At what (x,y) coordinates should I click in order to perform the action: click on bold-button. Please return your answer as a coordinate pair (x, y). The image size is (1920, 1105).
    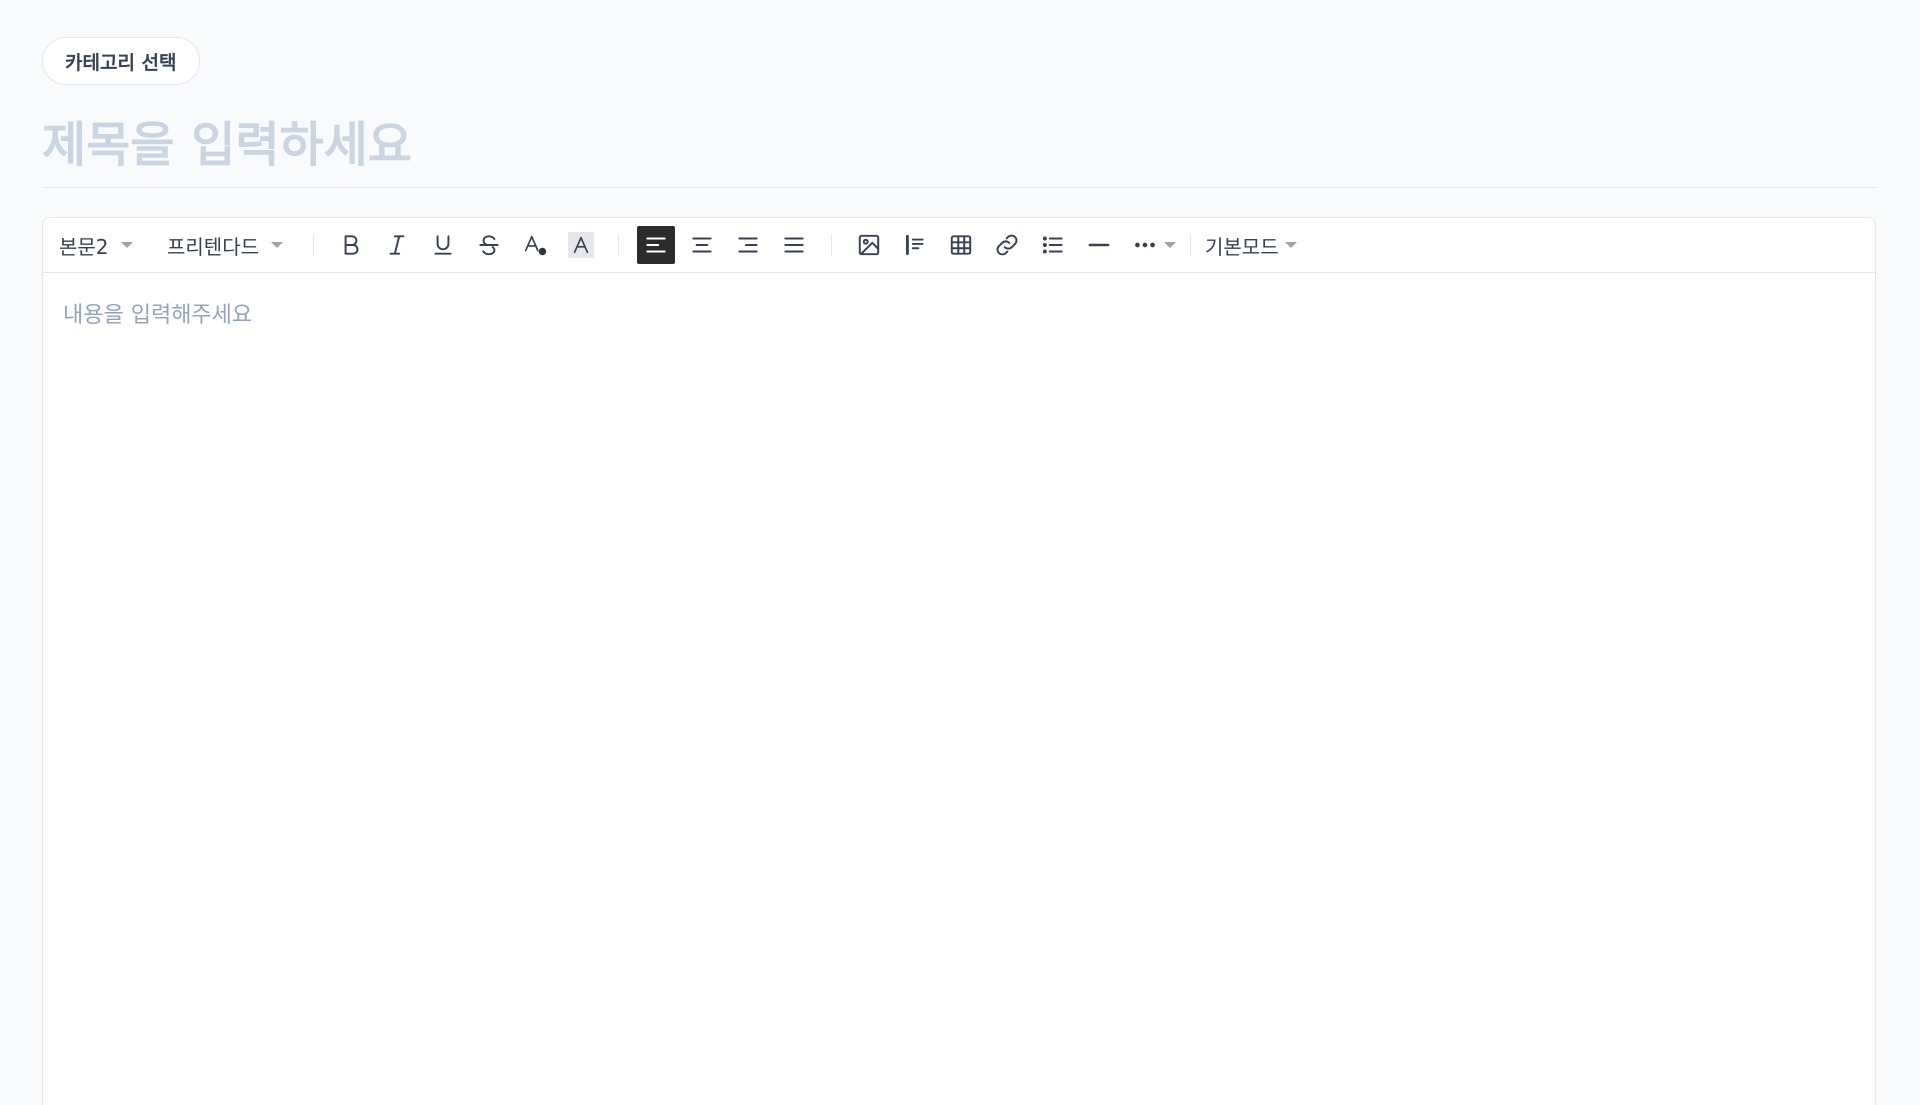
    Looking at the image, I should click on (351, 245).